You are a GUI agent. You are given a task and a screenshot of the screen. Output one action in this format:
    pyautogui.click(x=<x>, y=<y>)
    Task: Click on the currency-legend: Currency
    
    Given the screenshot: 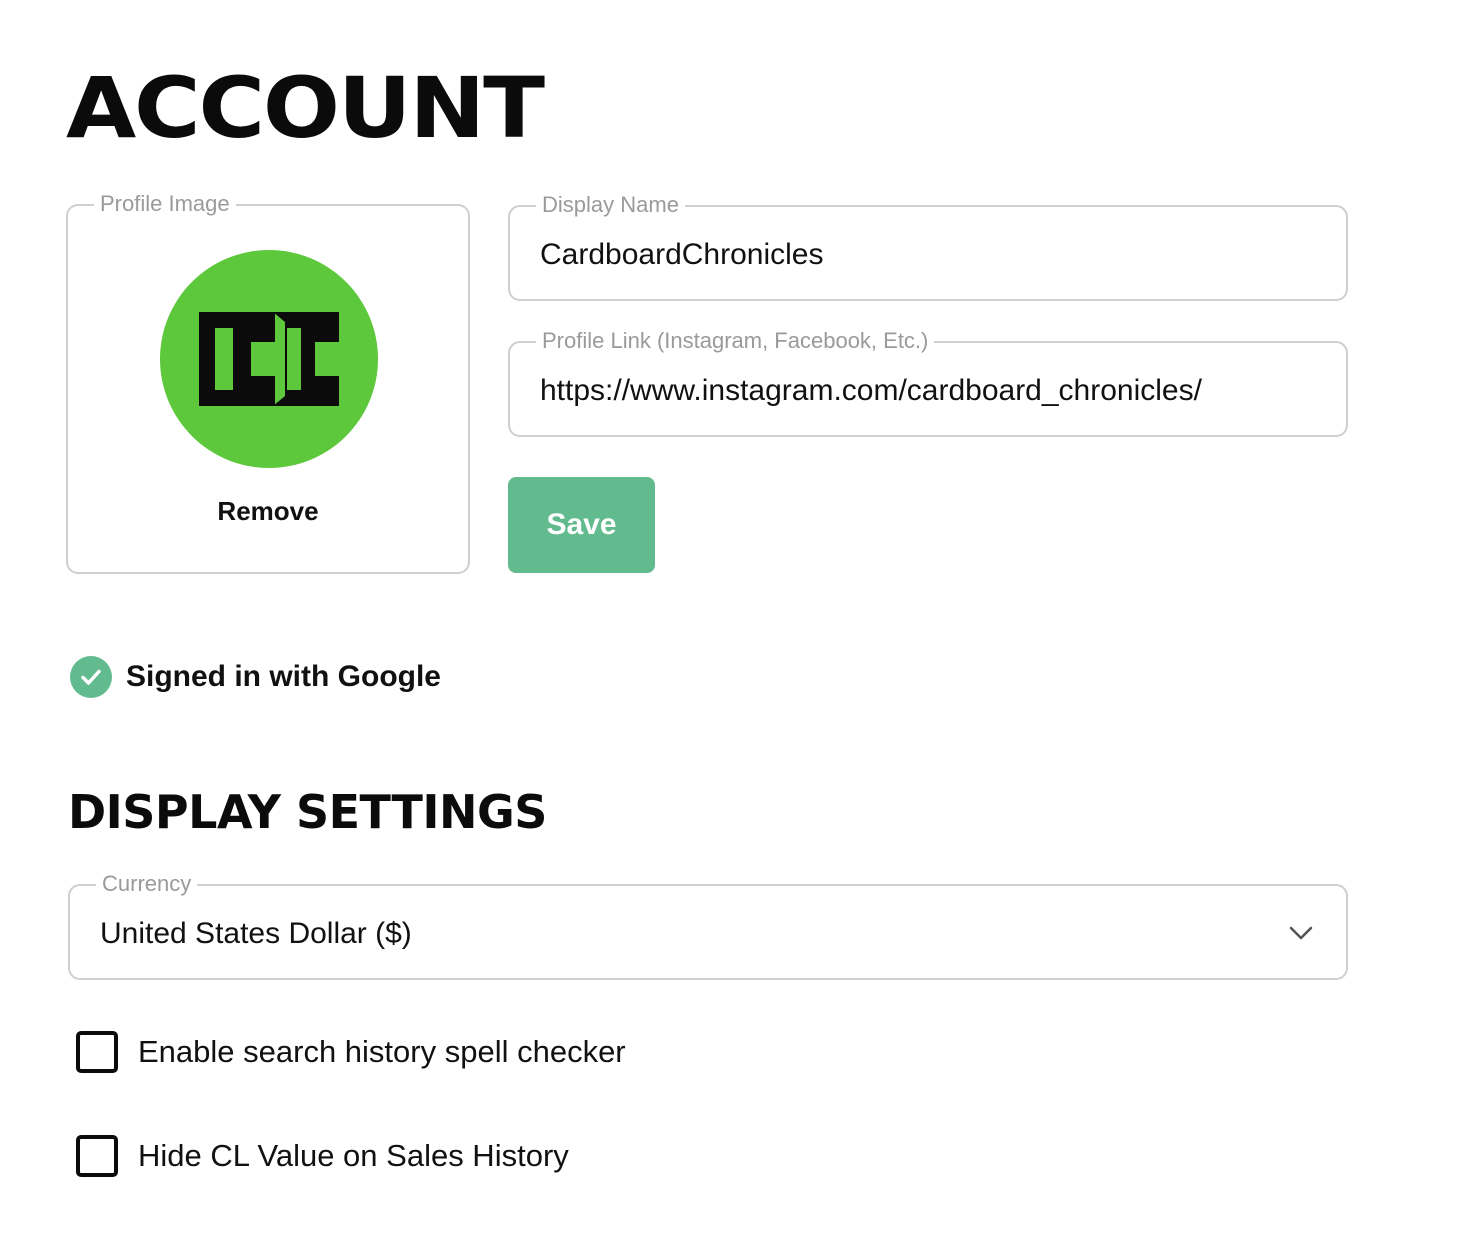 What is the action you would take?
    pyautogui.click(x=147, y=884)
    